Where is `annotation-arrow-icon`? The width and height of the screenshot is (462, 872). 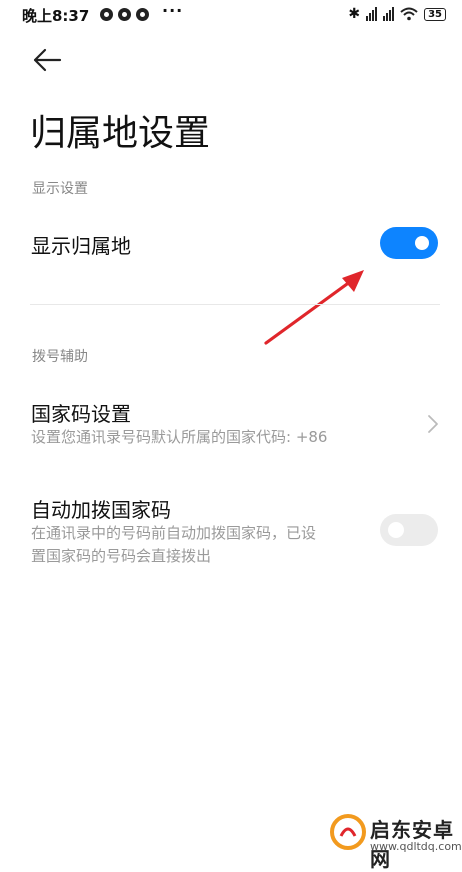 annotation-arrow-icon is located at coordinates (314, 307).